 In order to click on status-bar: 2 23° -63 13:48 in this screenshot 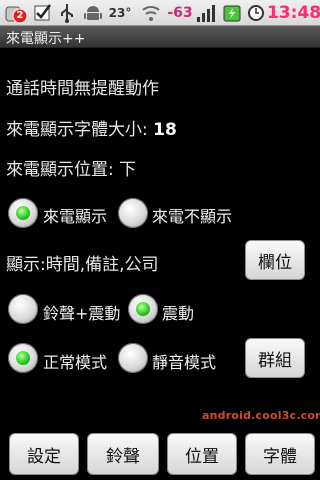, I will do `click(160, 13)`.